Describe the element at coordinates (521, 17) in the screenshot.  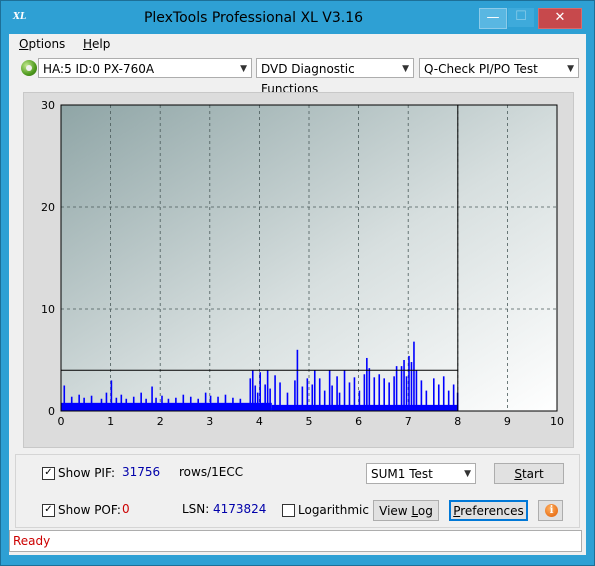
I see `maximize-button: ☐` at that location.